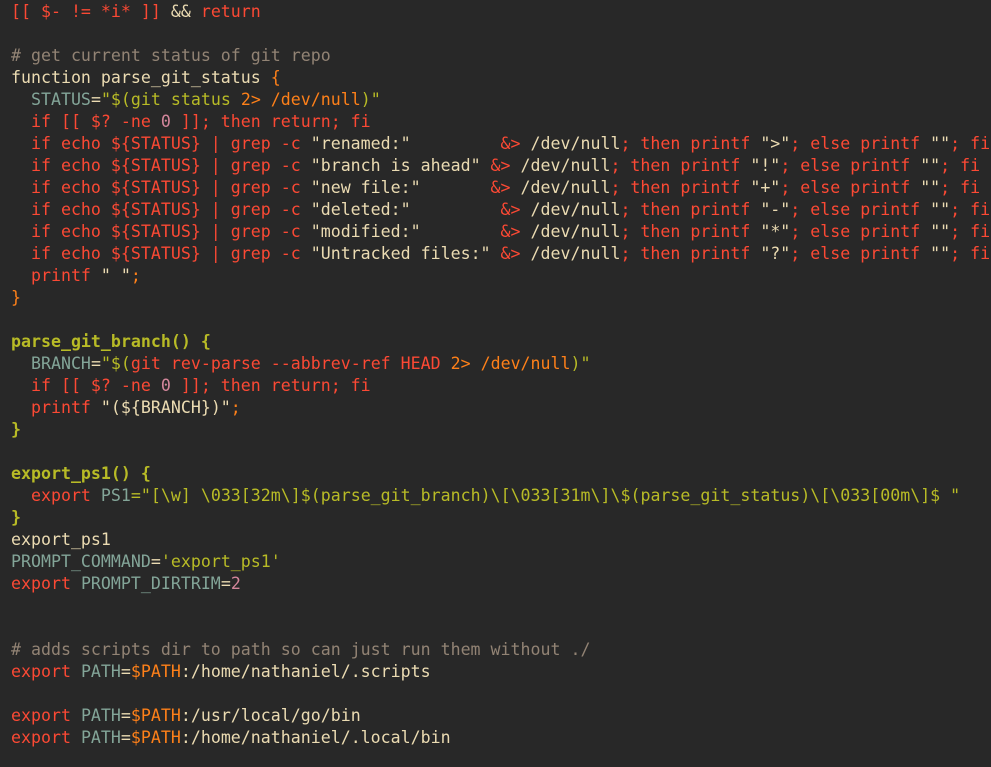 Image resolution: width=991 pixels, height=767 pixels. What do you see at coordinates (111, 341) in the screenshot?
I see `code-token: parse_git_branch() {` at bounding box center [111, 341].